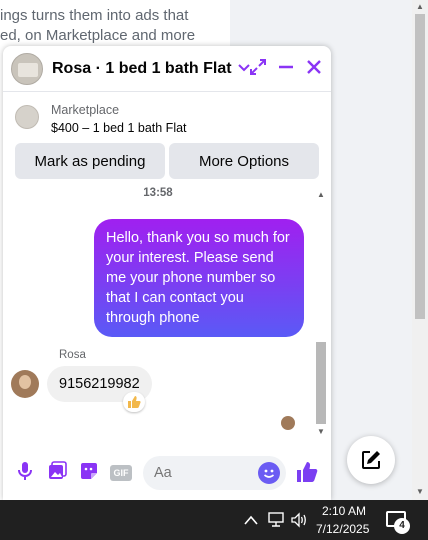 The height and width of the screenshot is (540, 428). What do you see at coordinates (27, 68) in the screenshot?
I see `listing-avatar` at bounding box center [27, 68].